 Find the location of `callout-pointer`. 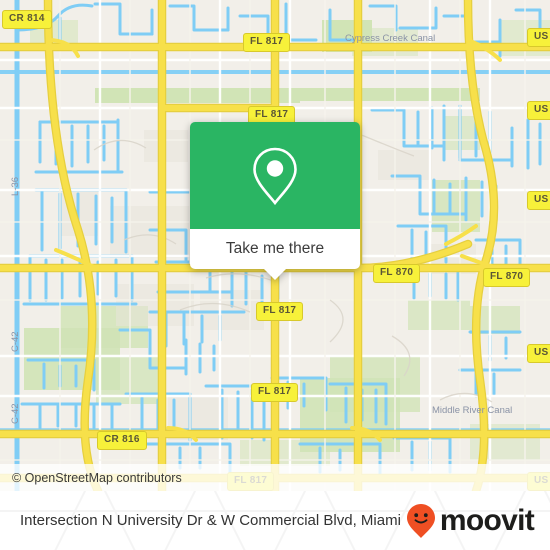

callout-pointer is located at coordinates (275, 274).